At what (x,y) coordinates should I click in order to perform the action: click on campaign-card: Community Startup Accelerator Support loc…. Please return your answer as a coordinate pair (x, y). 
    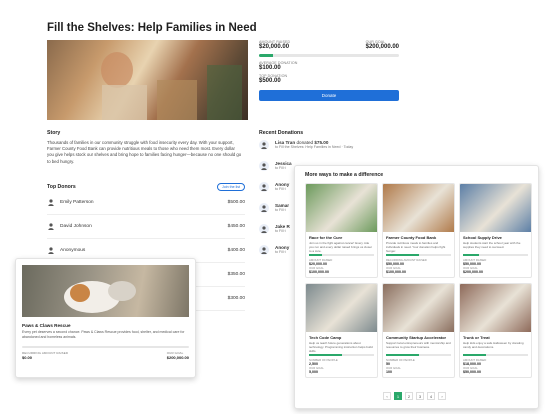
    Looking at the image, I should click on (418, 330).